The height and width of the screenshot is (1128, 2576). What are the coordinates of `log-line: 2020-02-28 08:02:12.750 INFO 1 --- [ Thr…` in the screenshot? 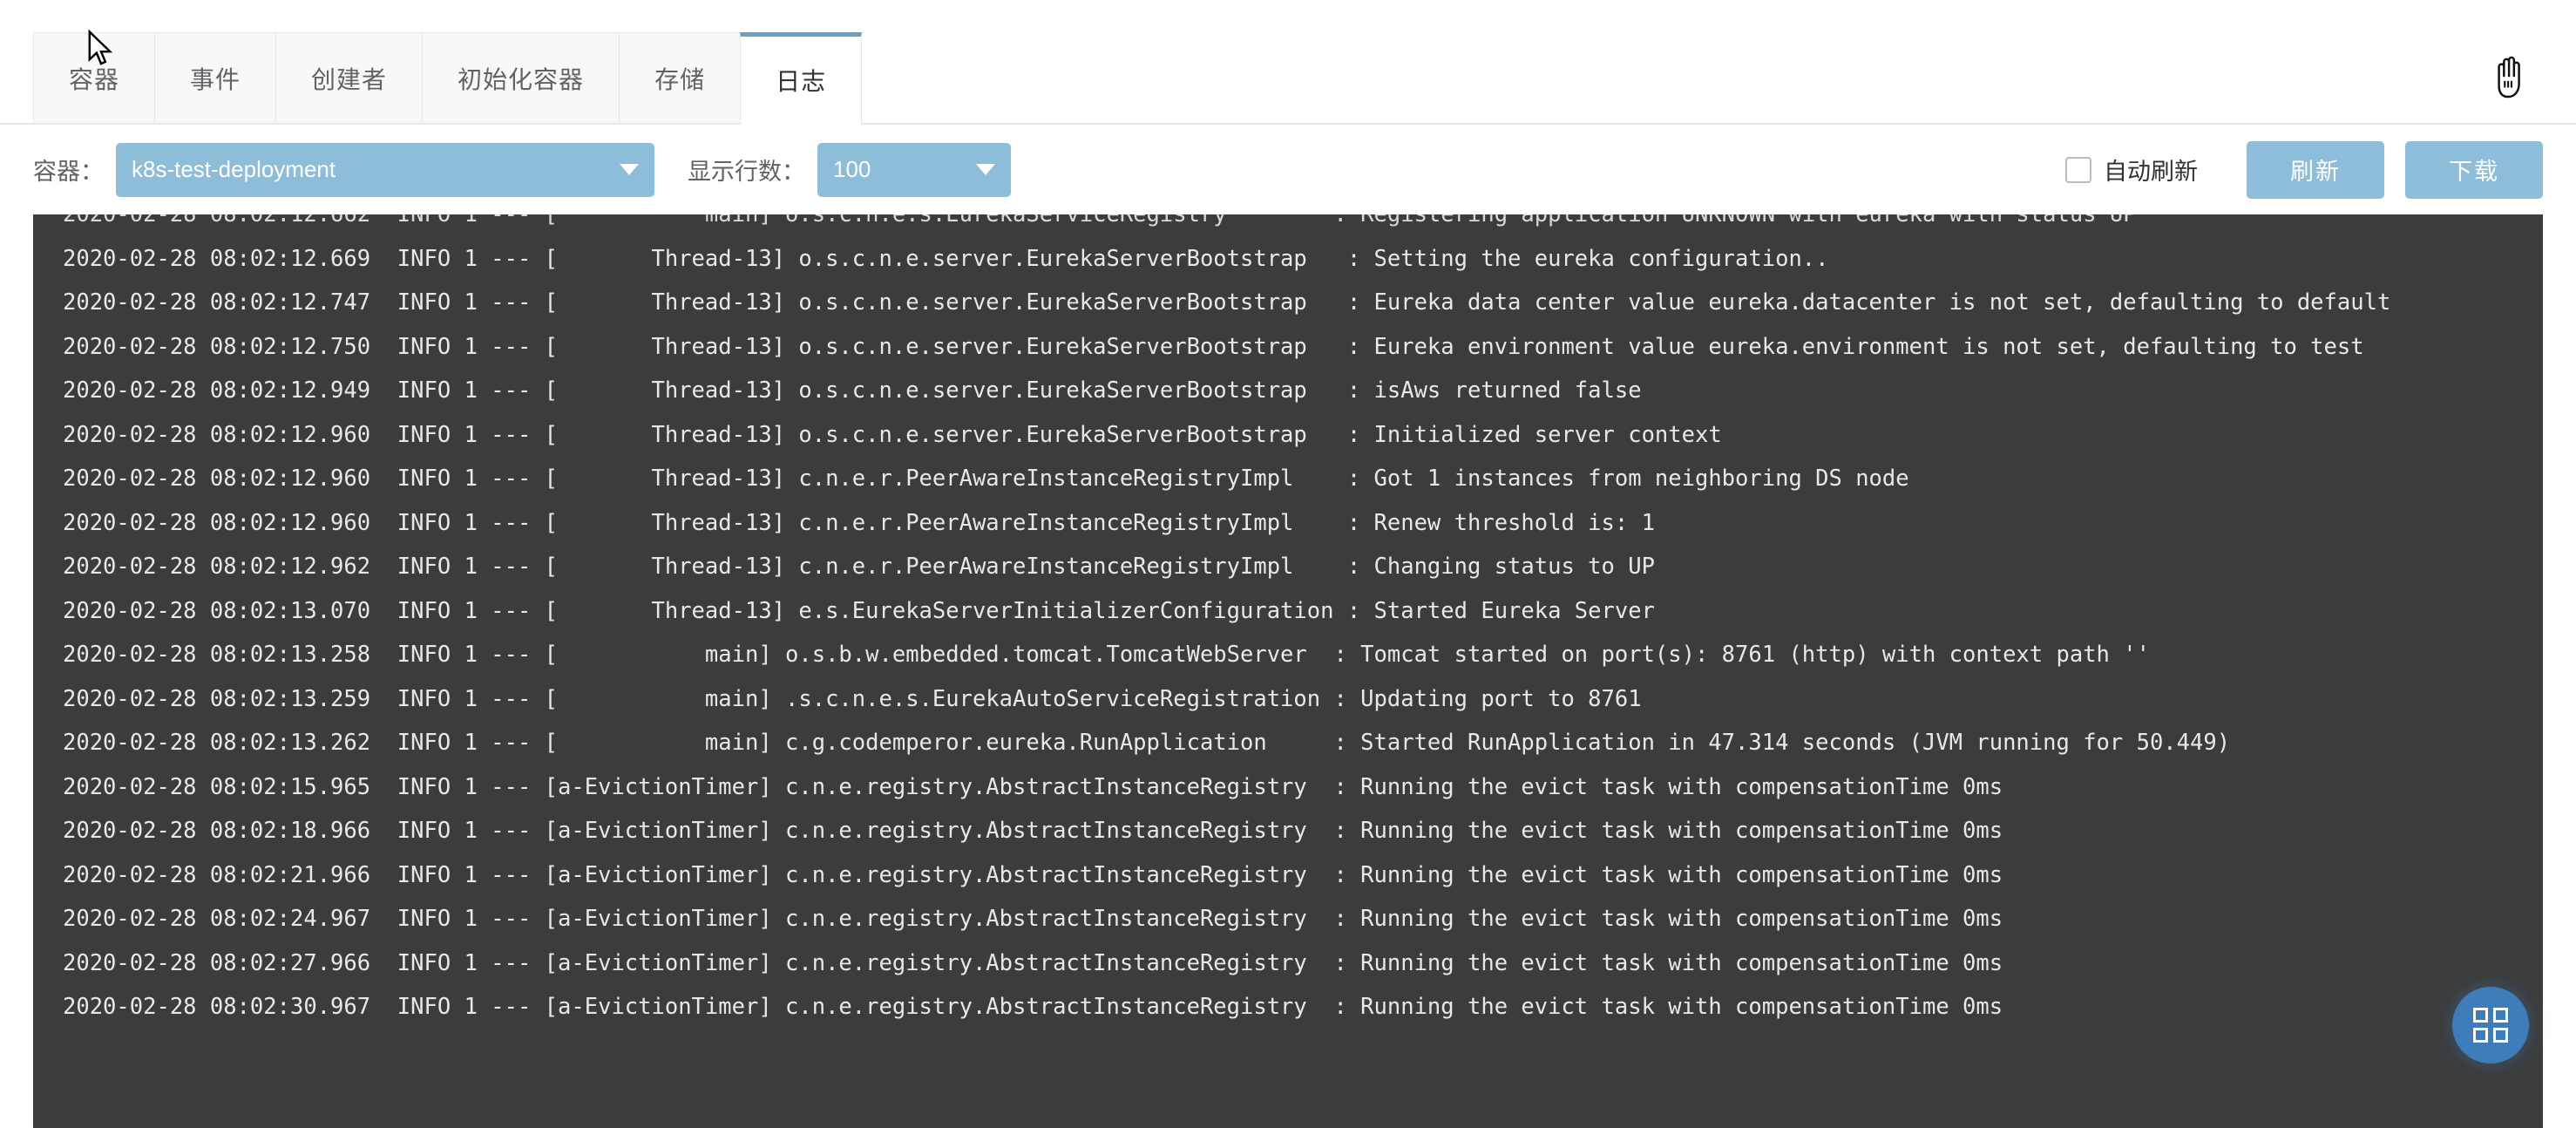 It's located at (1214, 346).